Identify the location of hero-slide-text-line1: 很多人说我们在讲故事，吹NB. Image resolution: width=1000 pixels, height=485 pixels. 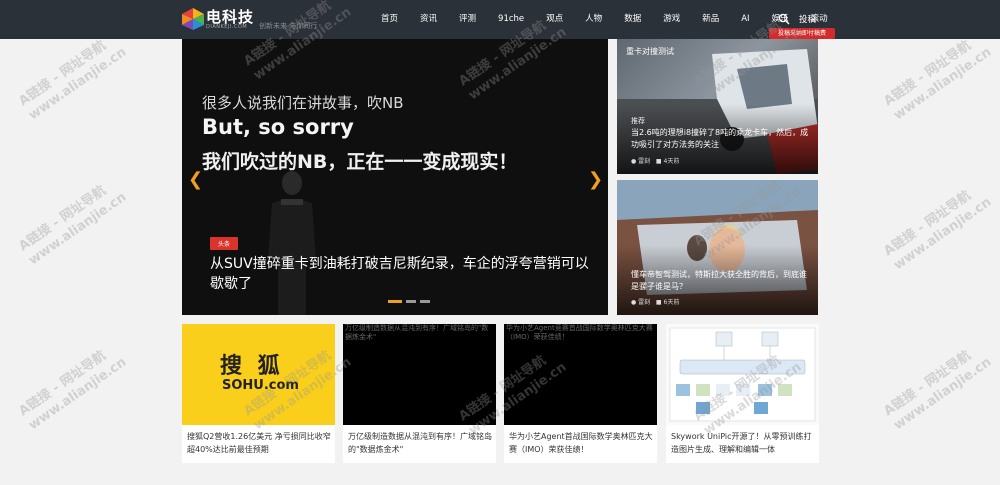
(303, 103).